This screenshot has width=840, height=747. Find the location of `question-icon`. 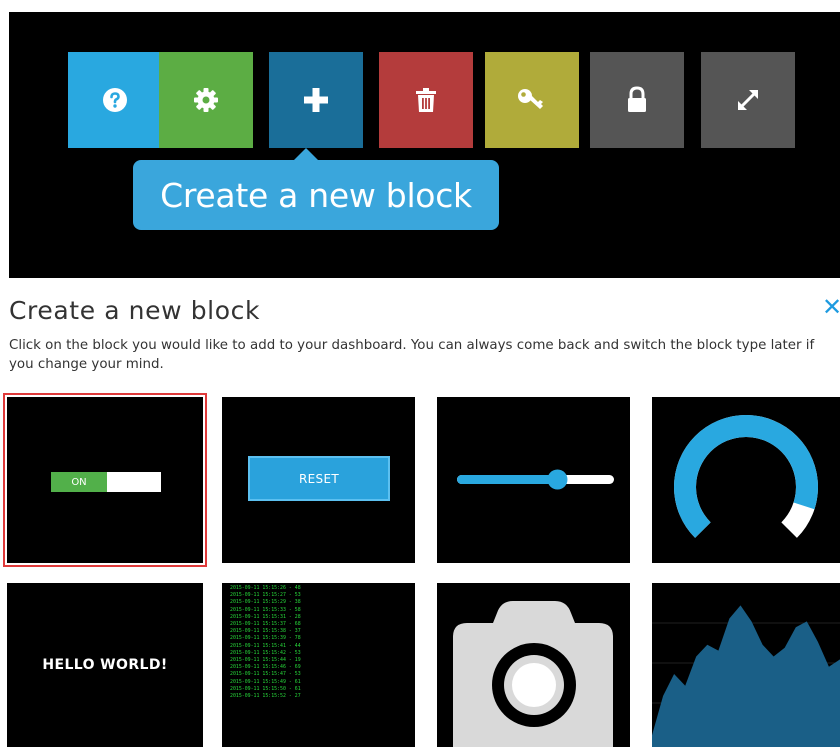

question-icon is located at coordinates (115, 100).